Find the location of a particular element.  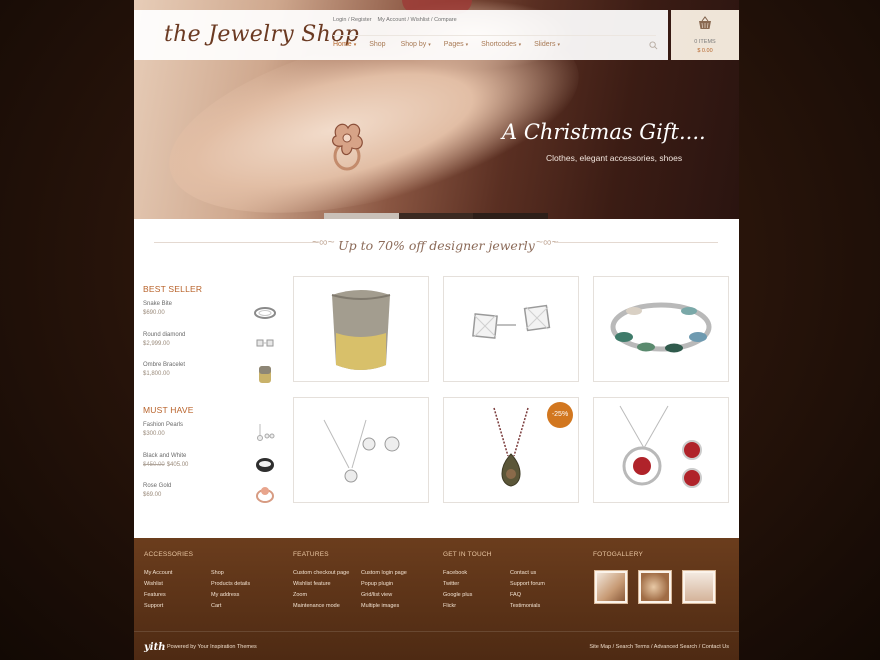

cart-item-count: 0 ITEMS is located at coordinates (705, 42).